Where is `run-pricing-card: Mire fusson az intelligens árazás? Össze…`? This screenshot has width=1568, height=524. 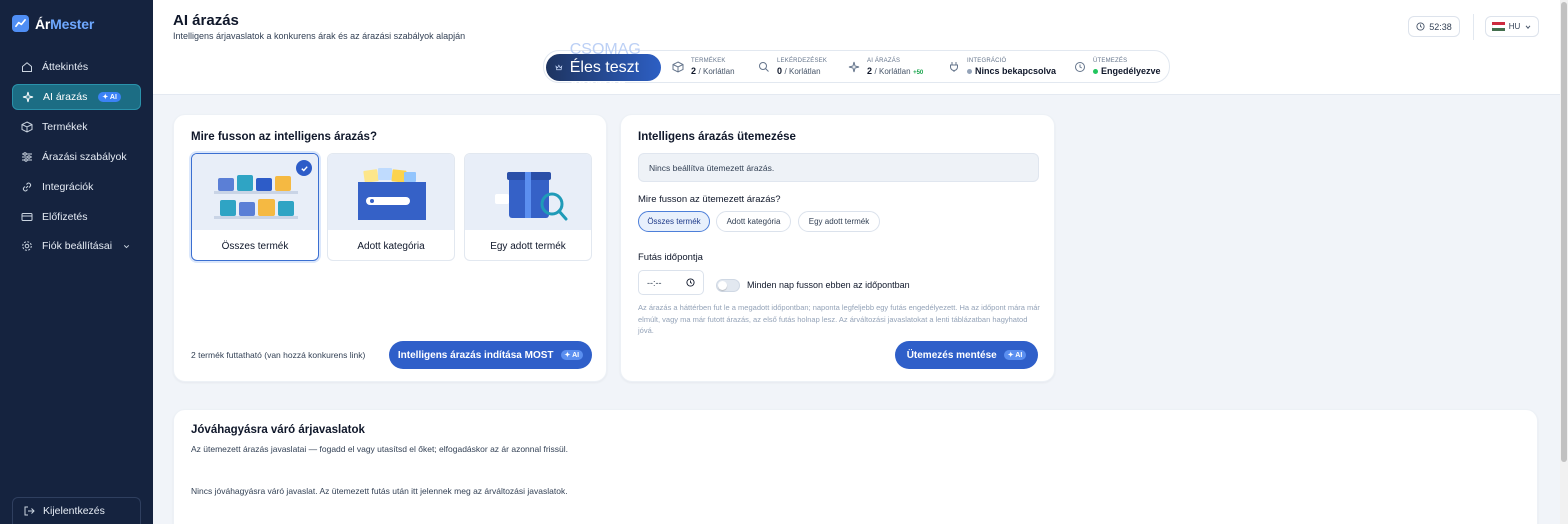 run-pricing-card: Mire fusson az intelligens árazás? Össze… is located at coordinates (390, 248).